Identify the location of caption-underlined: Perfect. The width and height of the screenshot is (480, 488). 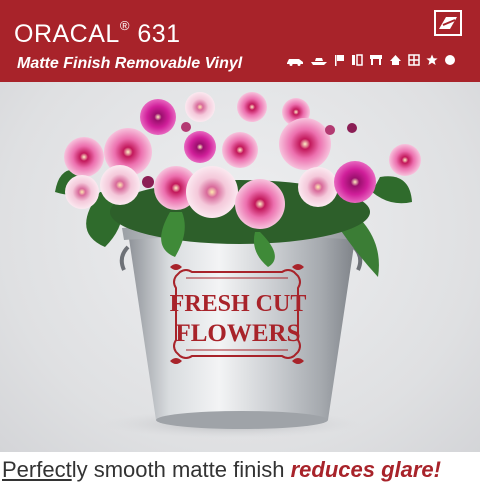
(37, 469).